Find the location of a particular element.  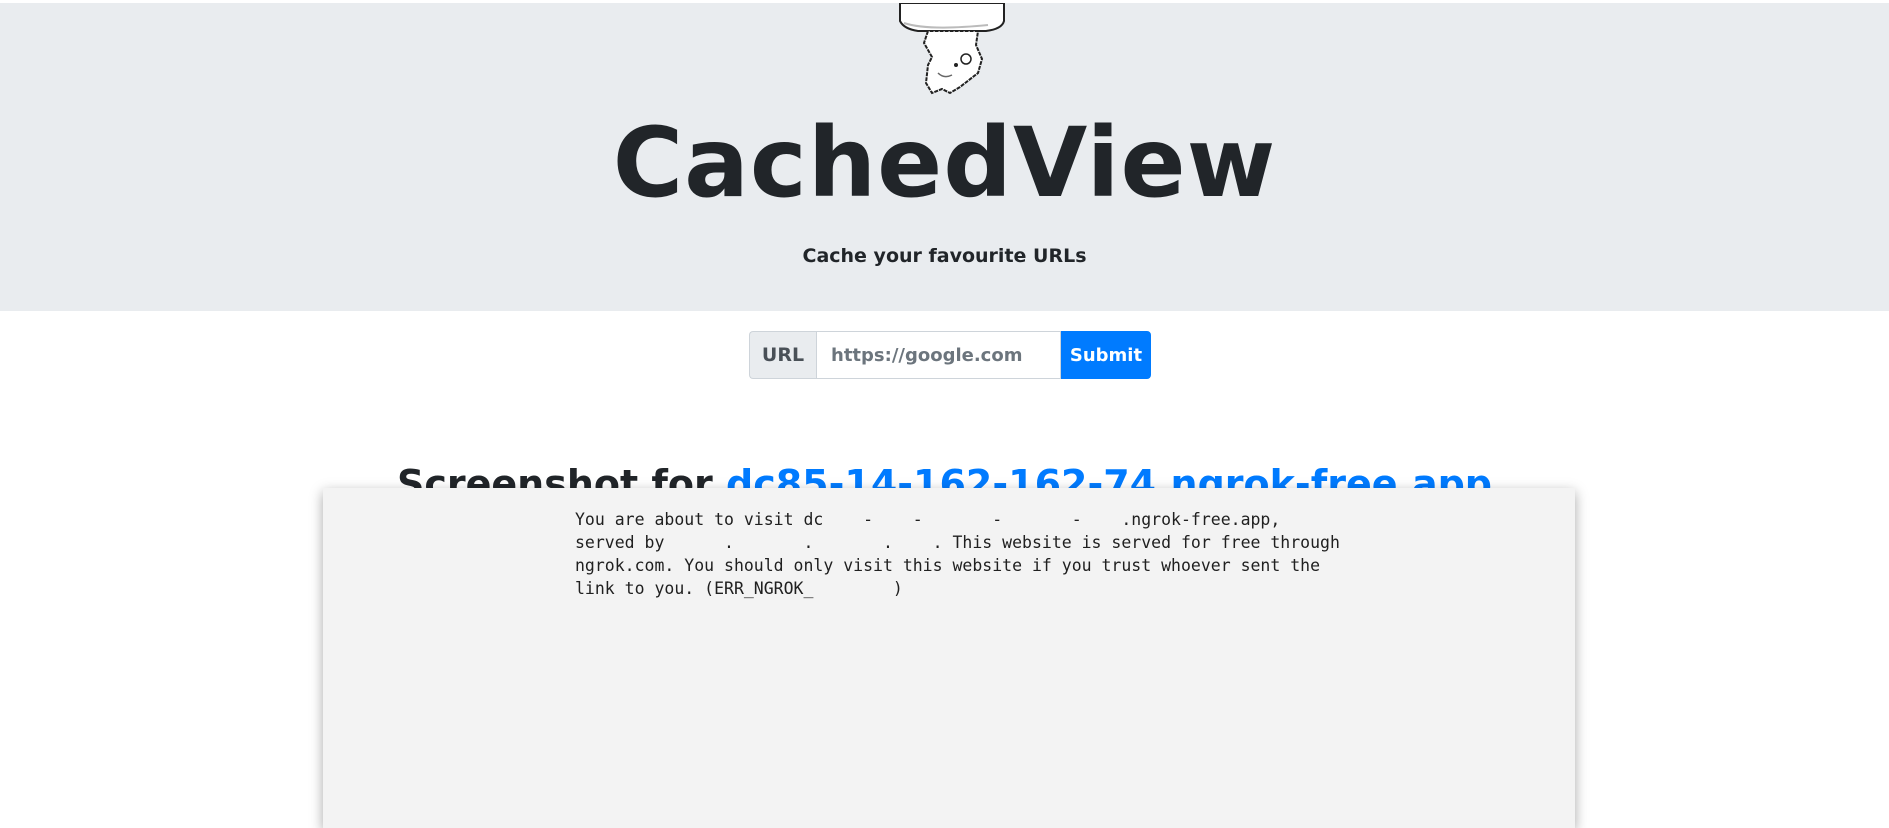

site-tagline: Cache your favourite URLs is located at coordinates (944, 256).